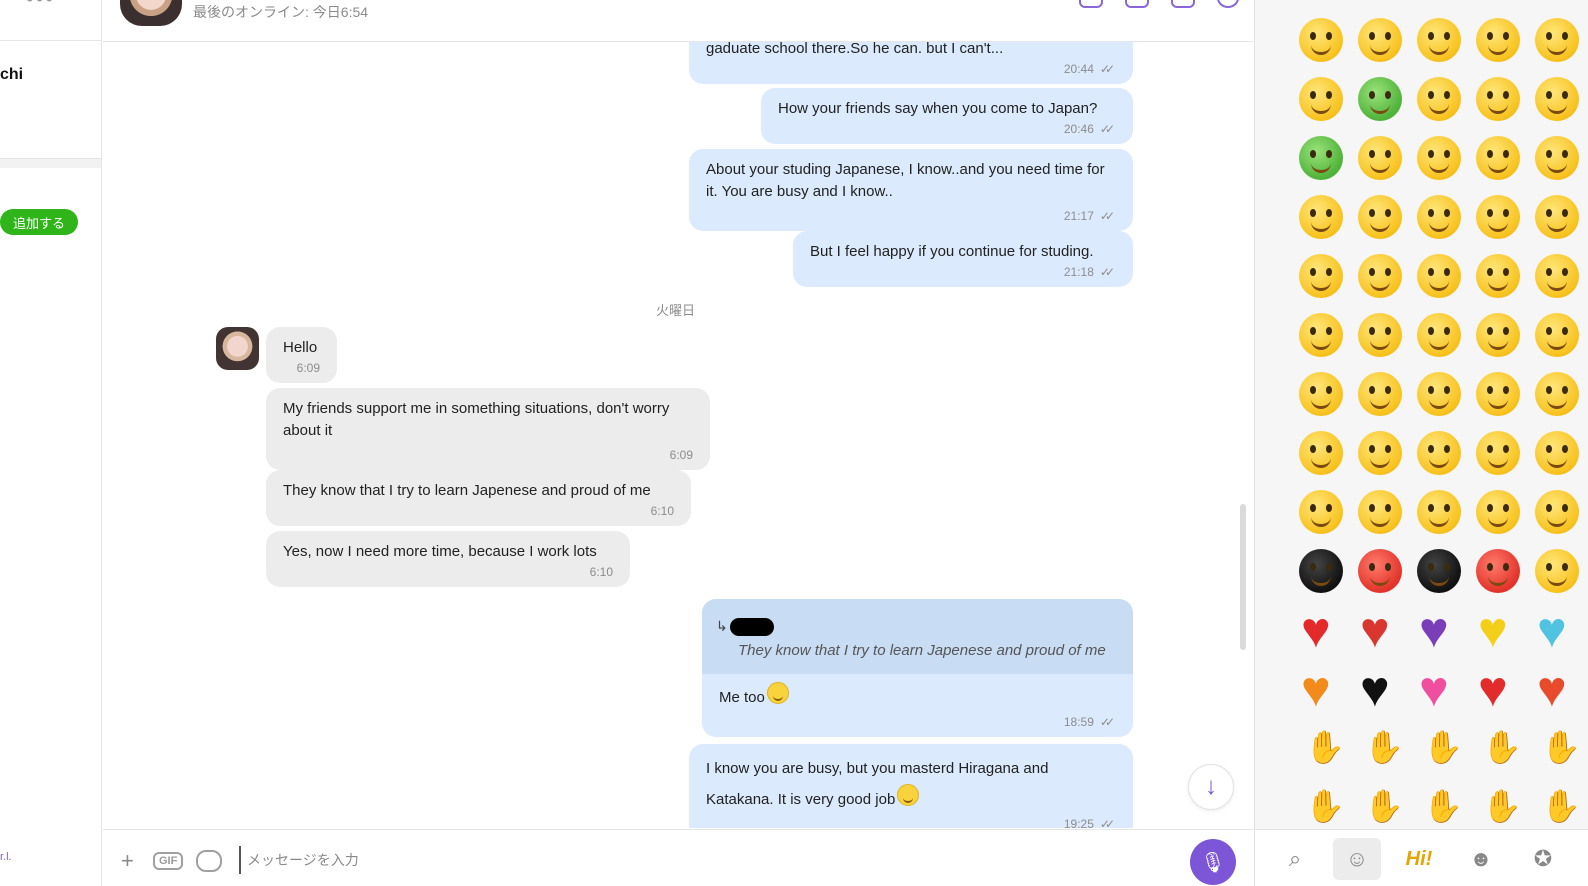  I want to click on yellow-heart-icon, so click(1498, 630).